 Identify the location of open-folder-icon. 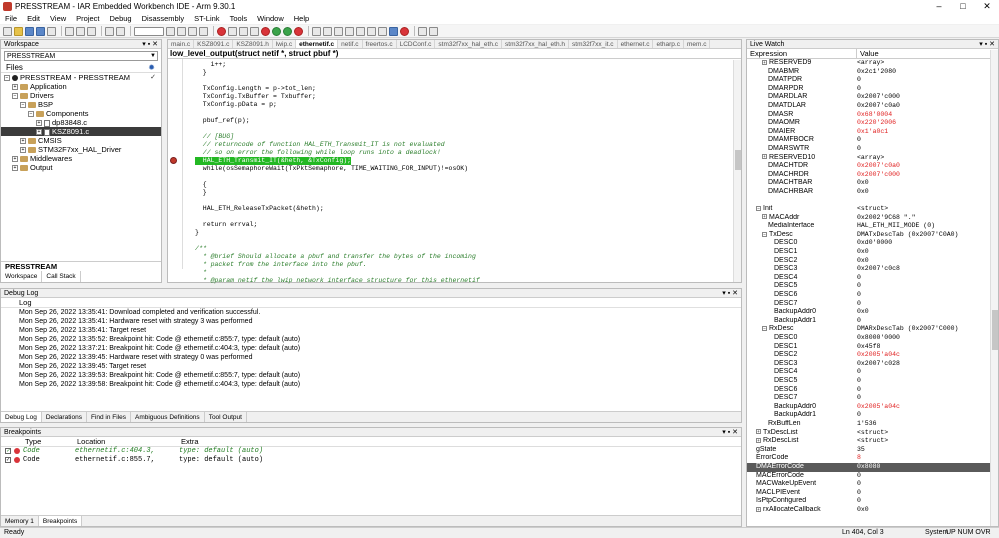
(18, 31).